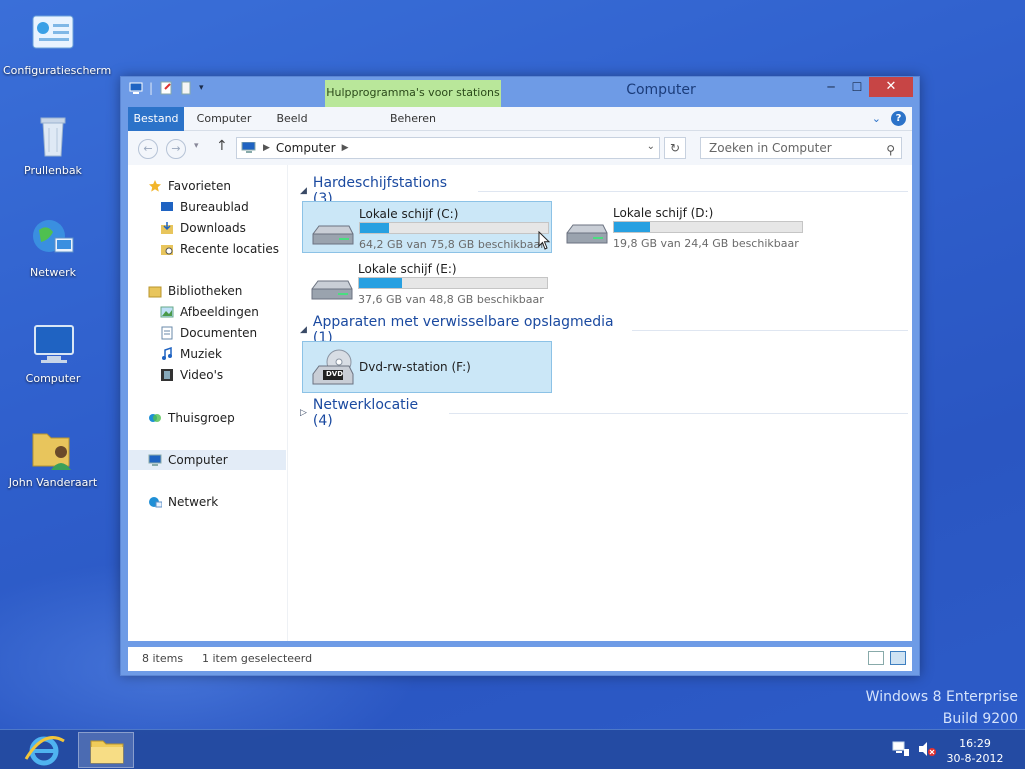 The width and height of the screenshot is (1025, 769). Describe the element at coordinates (448, 148) in the screenshot. I see `address-bar: ▶ Computer ▶ ⌄` at that location.